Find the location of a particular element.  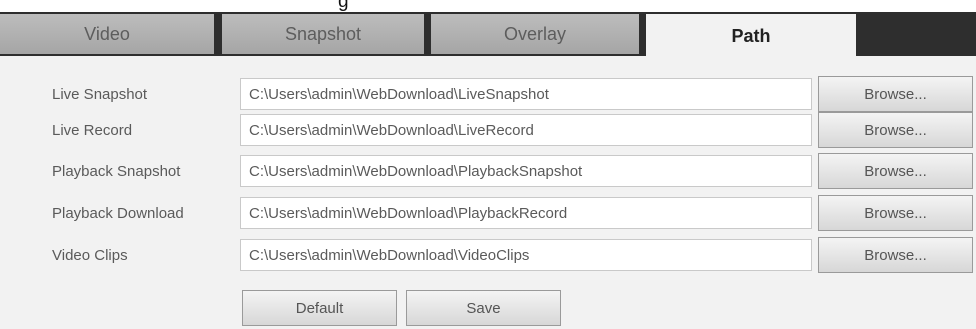

default-button: Default is located at coordinates (319, 308).